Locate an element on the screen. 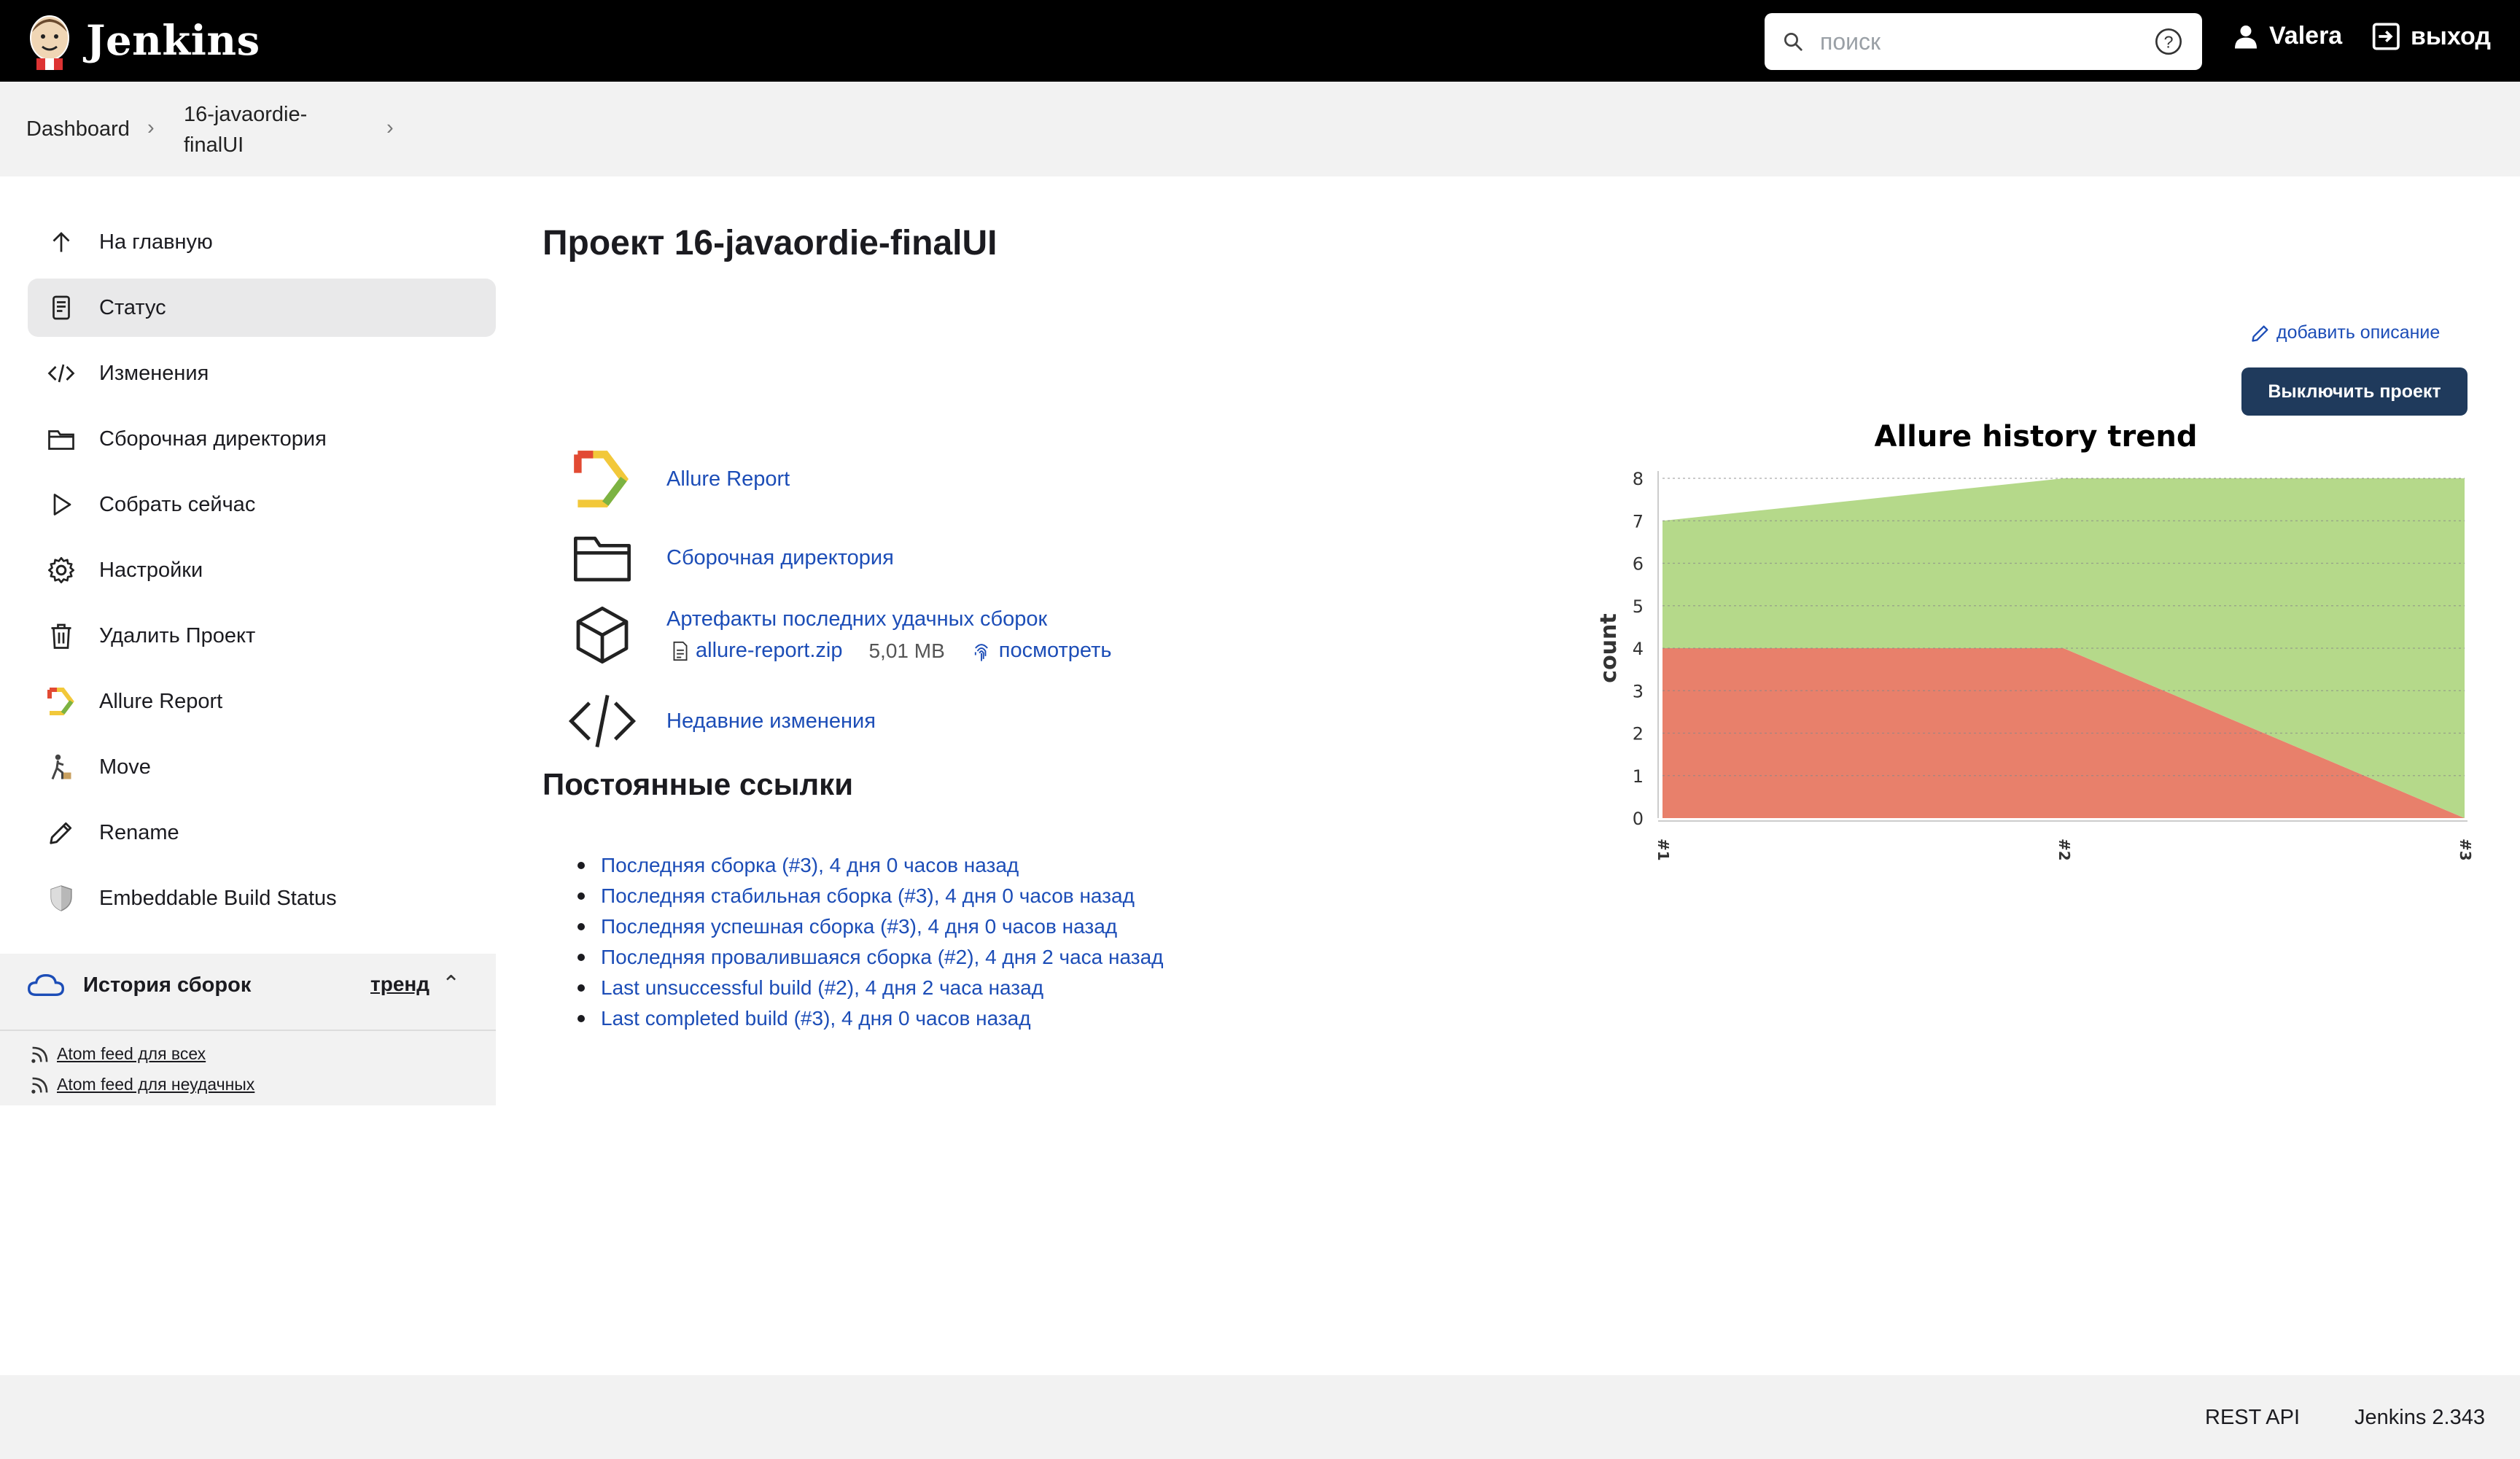  breadcrumb-dashboard: Dashboard is located at coordinates (78, 129).